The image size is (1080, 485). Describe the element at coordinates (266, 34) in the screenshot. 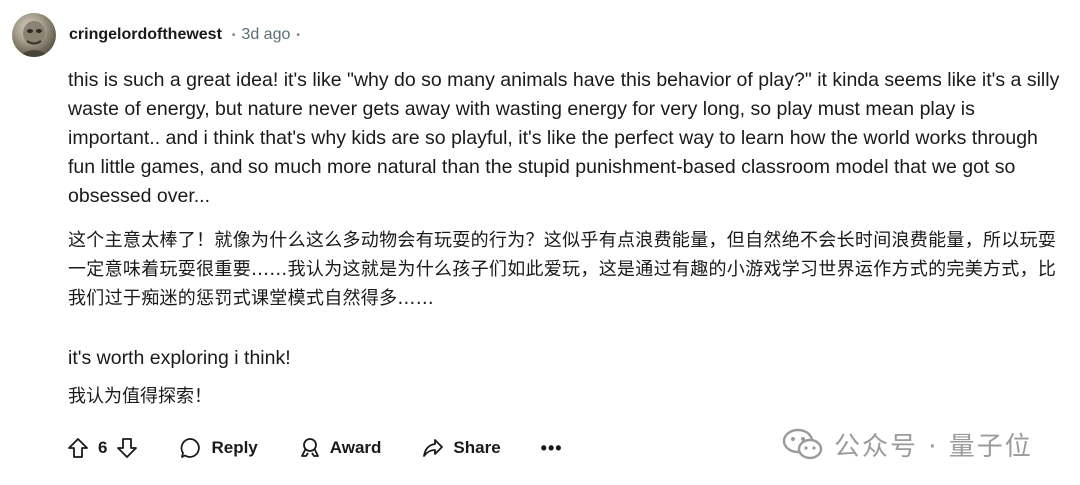

I see `timestamp: 3d ago` at that location.